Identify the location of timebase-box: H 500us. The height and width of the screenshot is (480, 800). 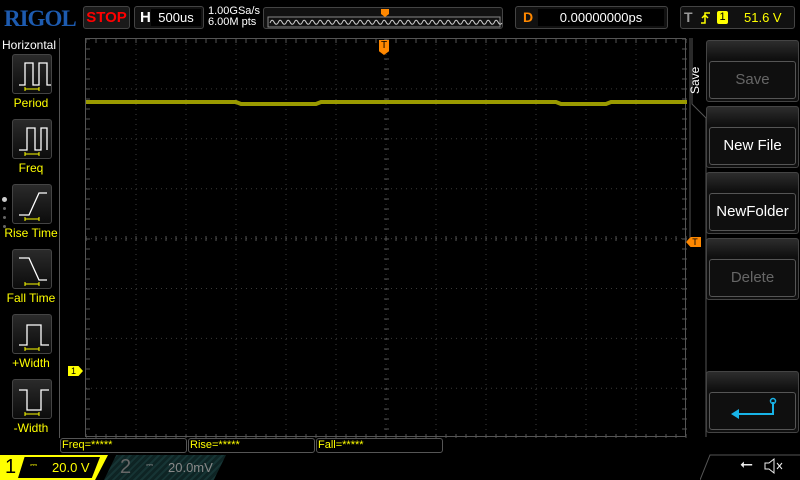
(169, 17).